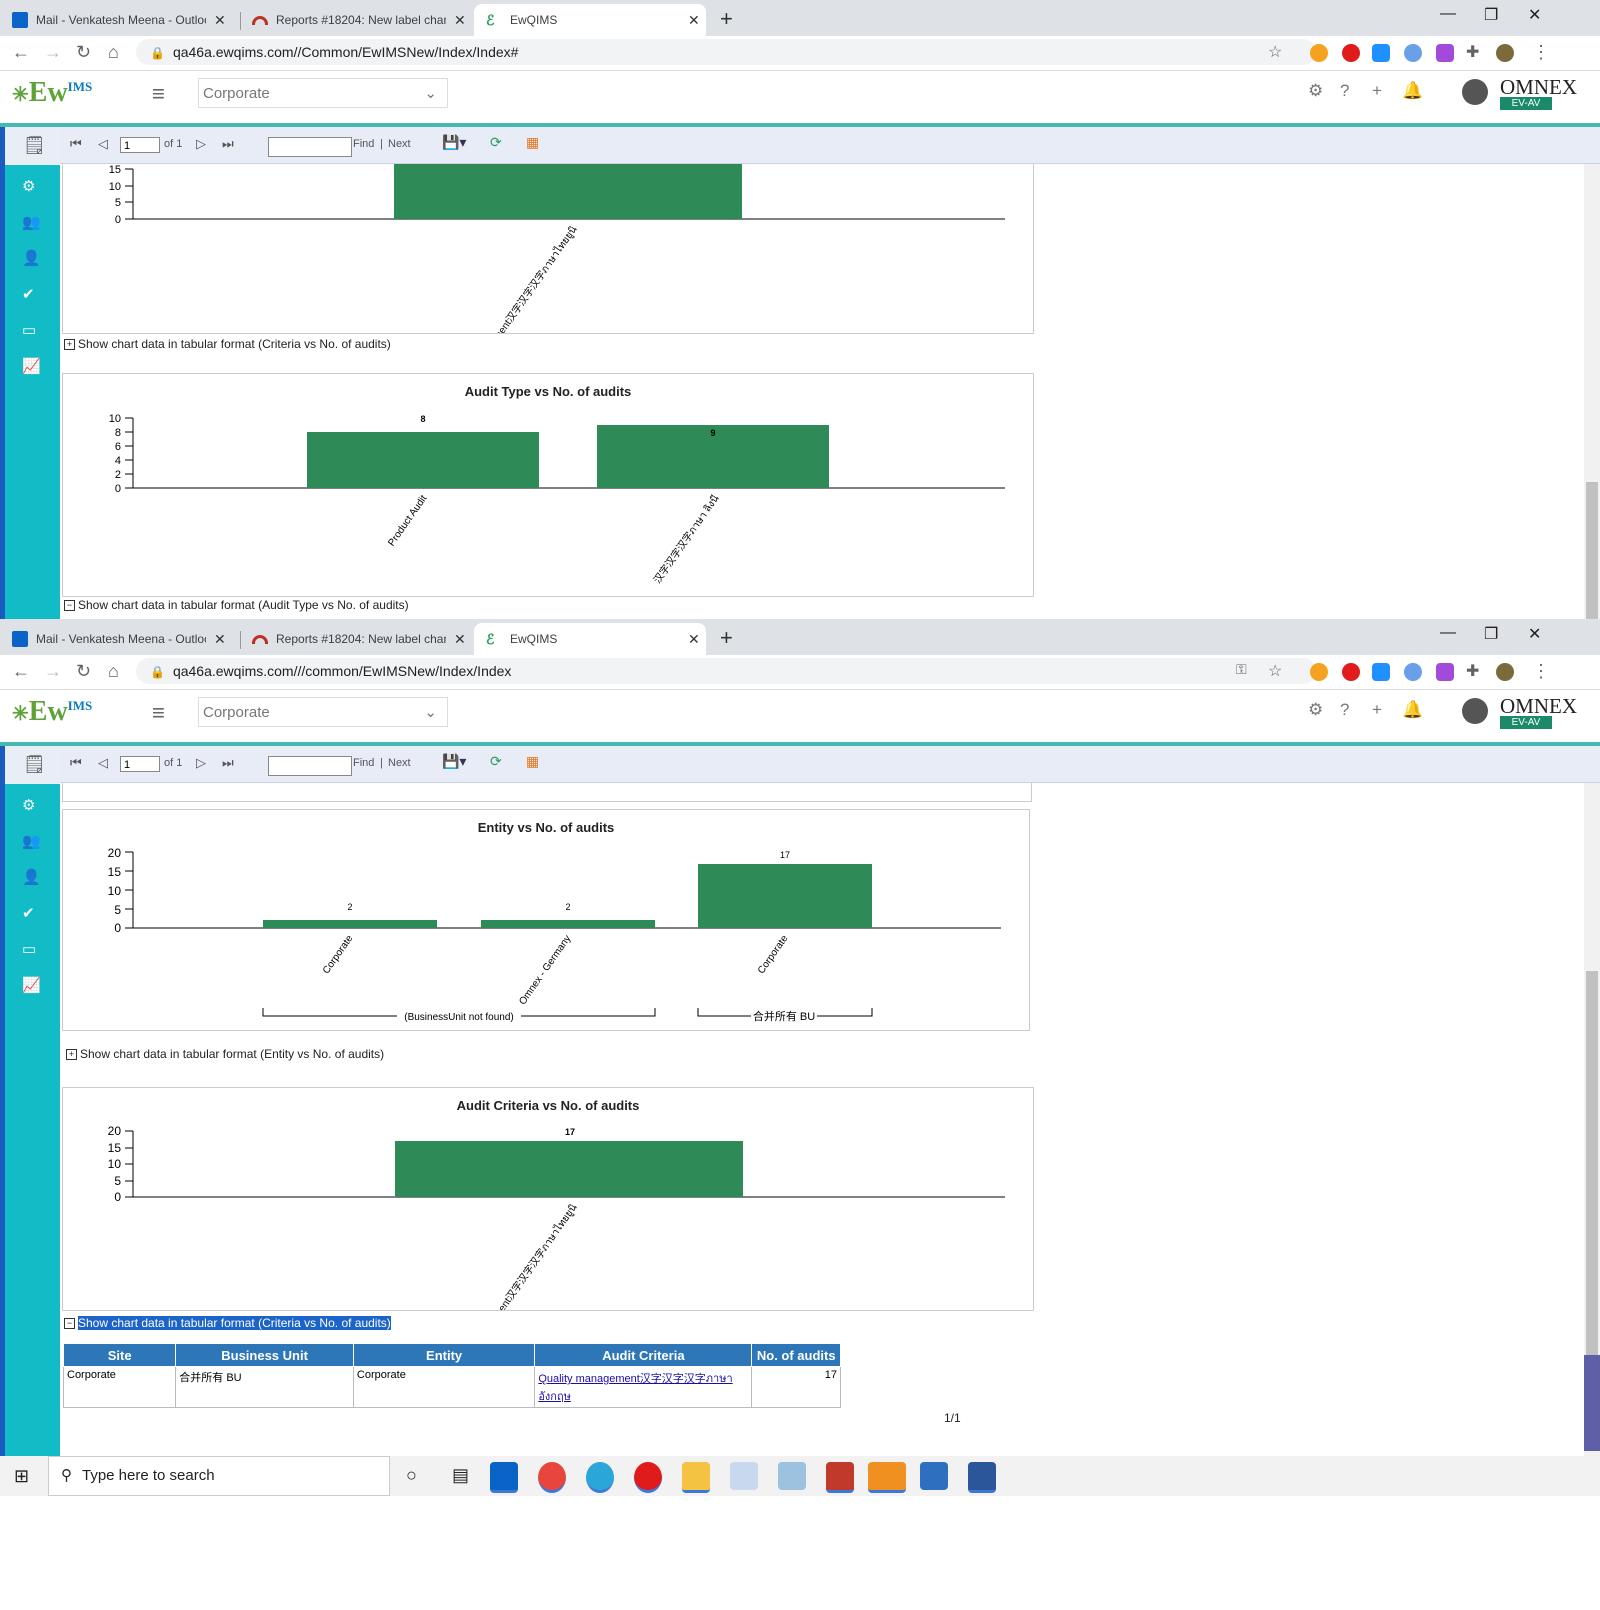  What do you see at coordinates (1491, 15) in the screenshot?
I see `restore-button: ❐` at bounding box center [1491, 15].